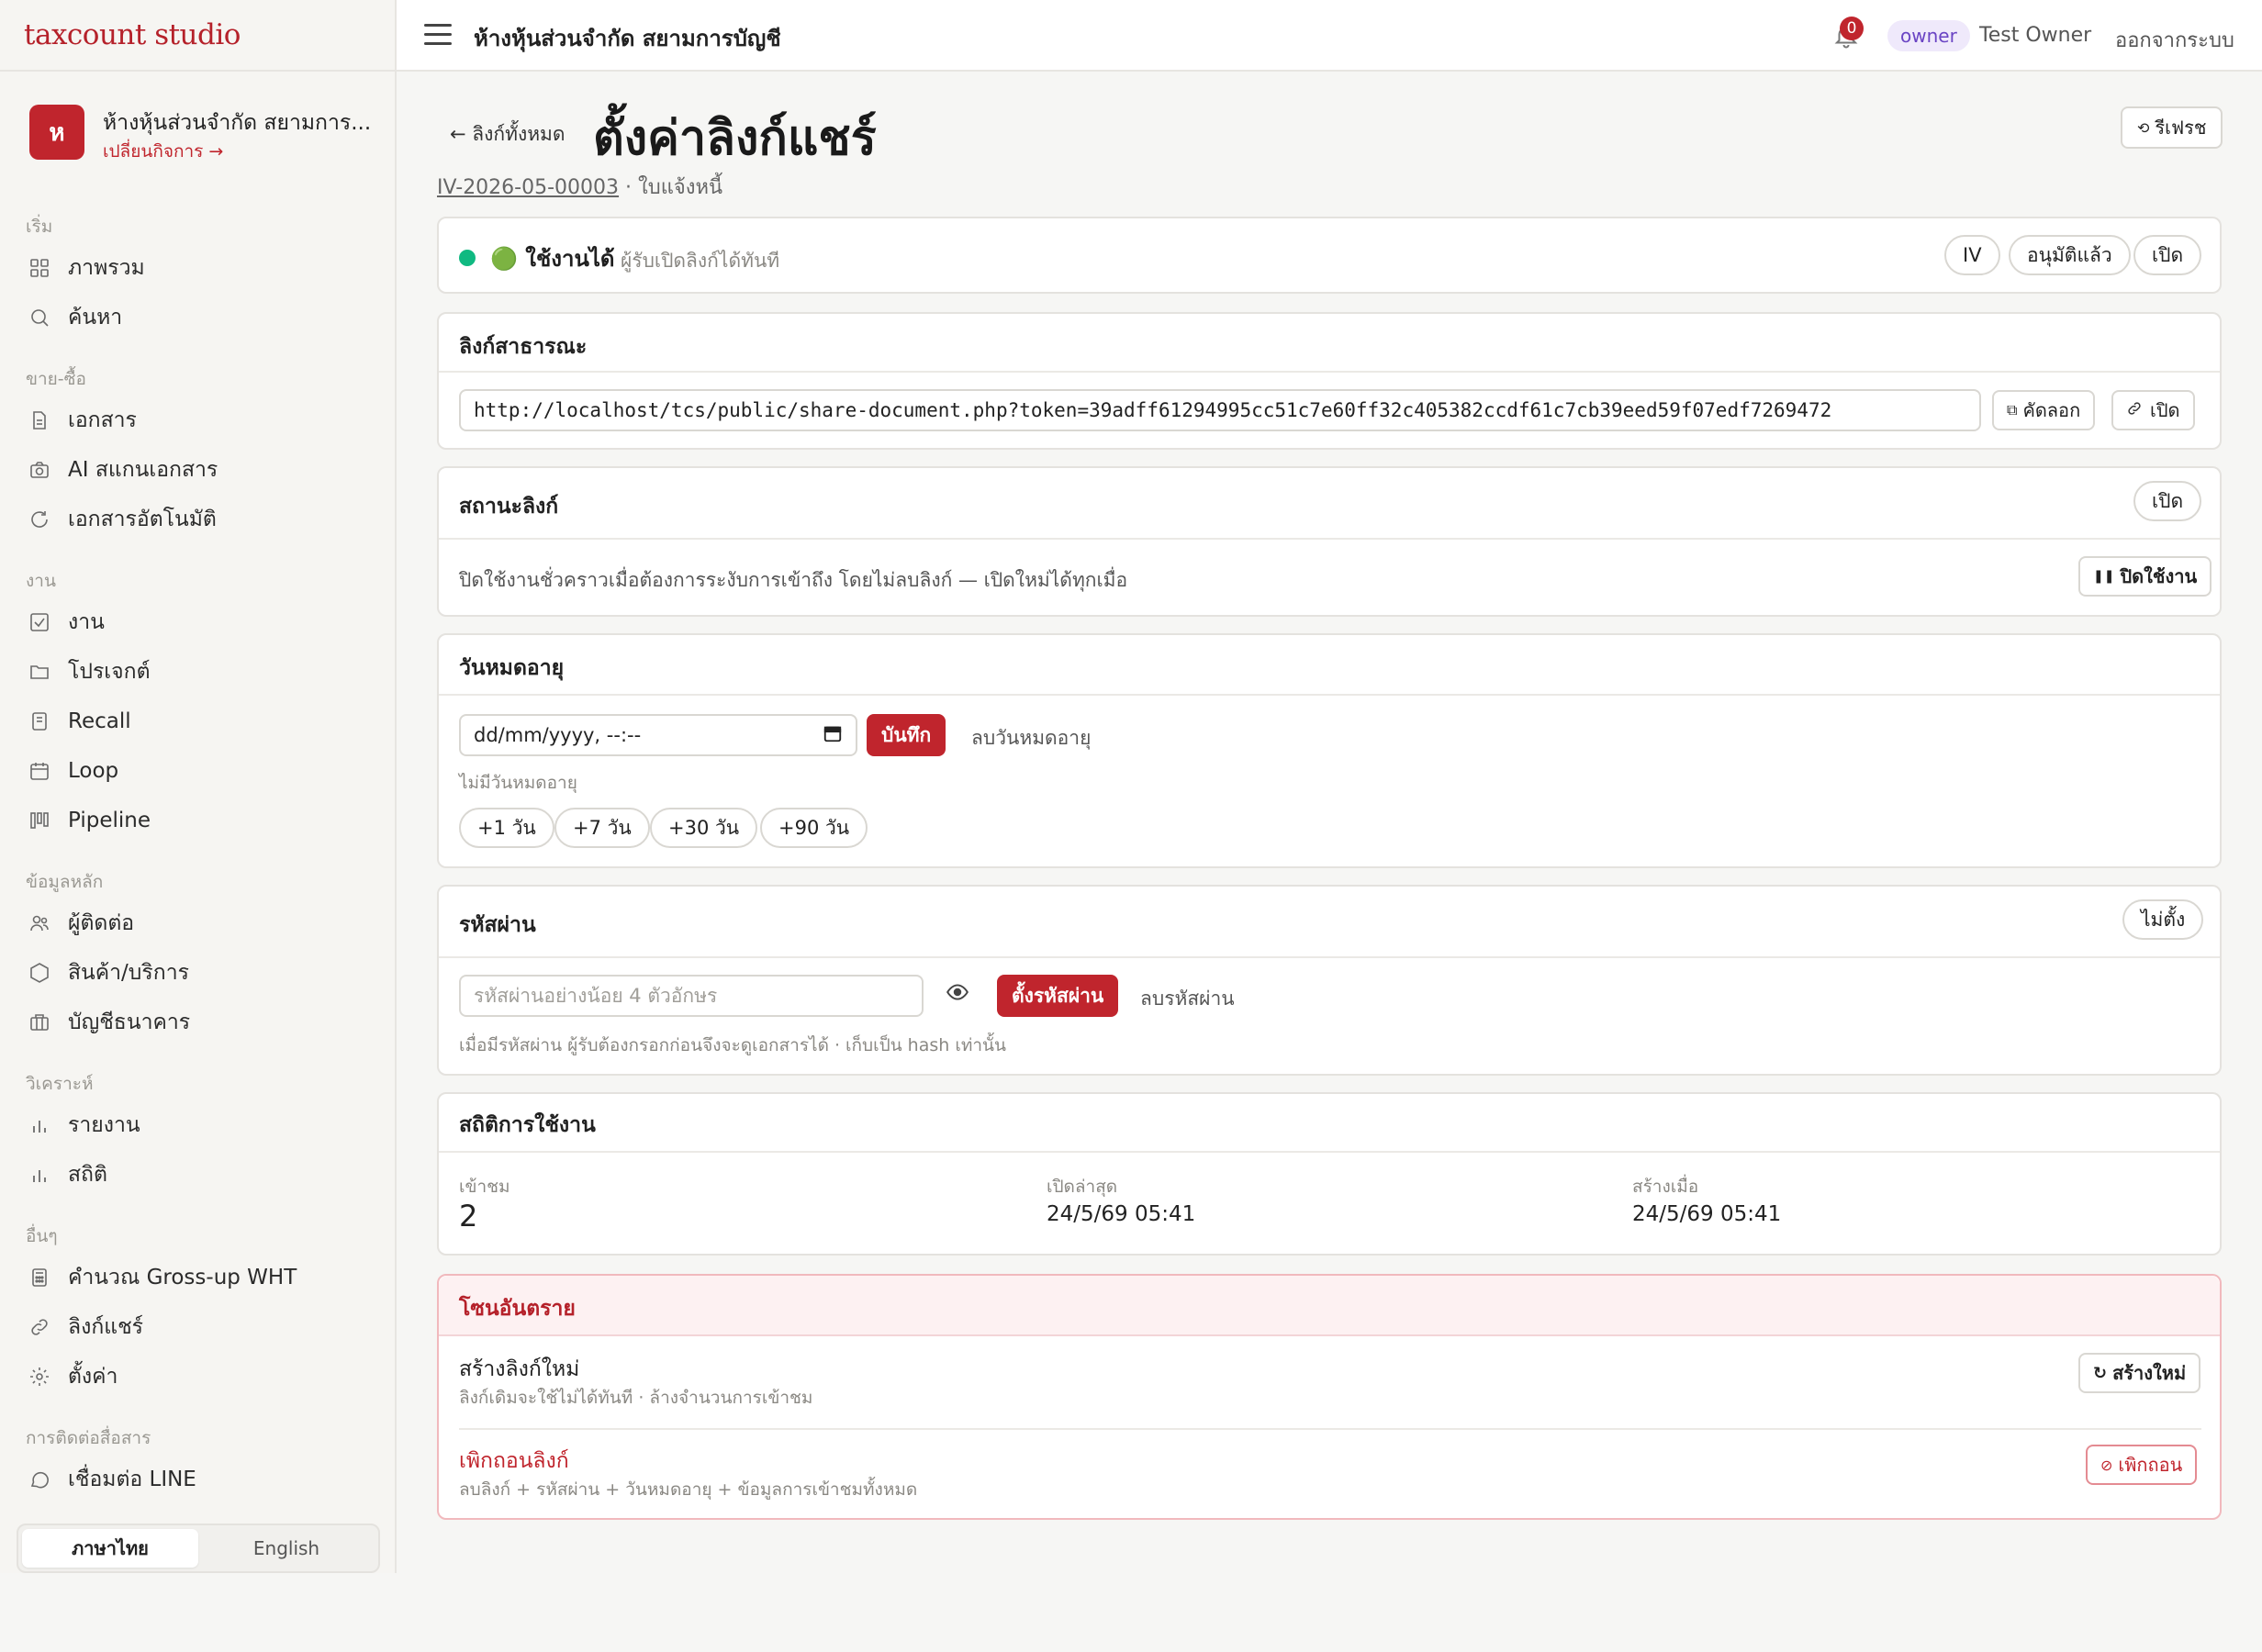 The image size is (2262, 1652). What do you see at coordinates (704, 828) in the screenshot?
I see `preset-30-day: +30 วัน` at bounding box center [704, 828].